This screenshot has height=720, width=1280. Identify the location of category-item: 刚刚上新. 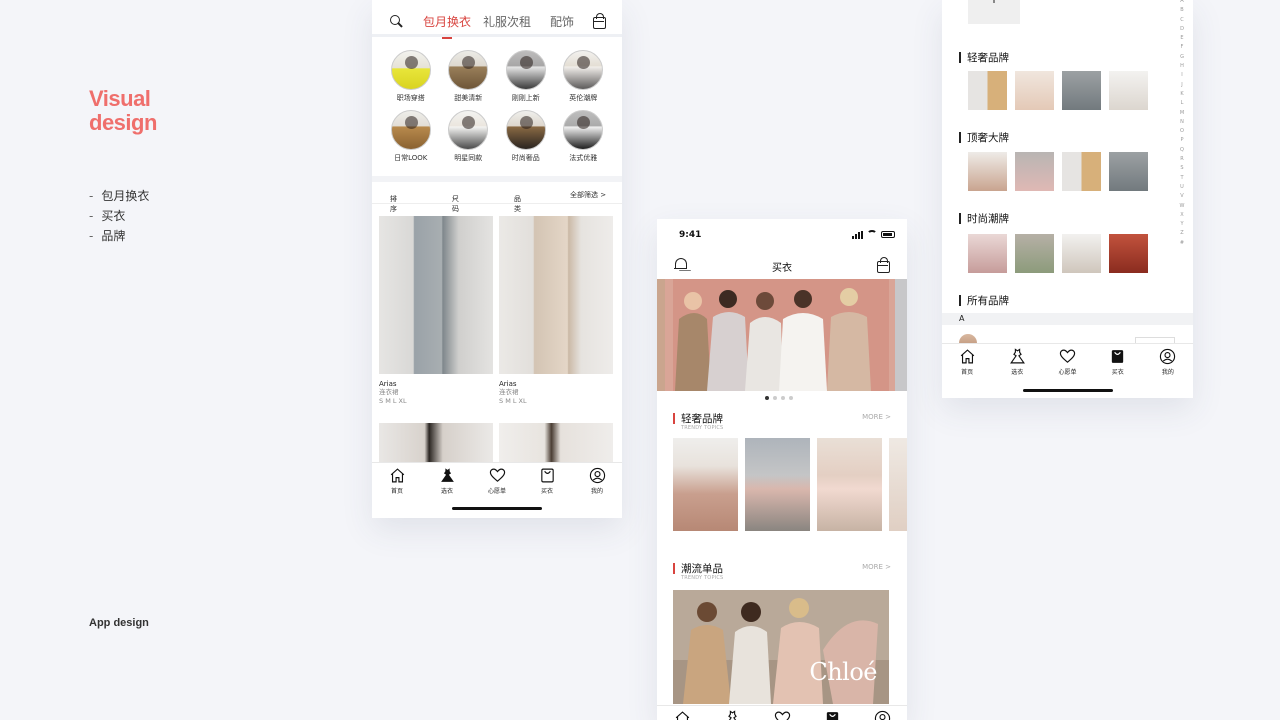
(526, 76).